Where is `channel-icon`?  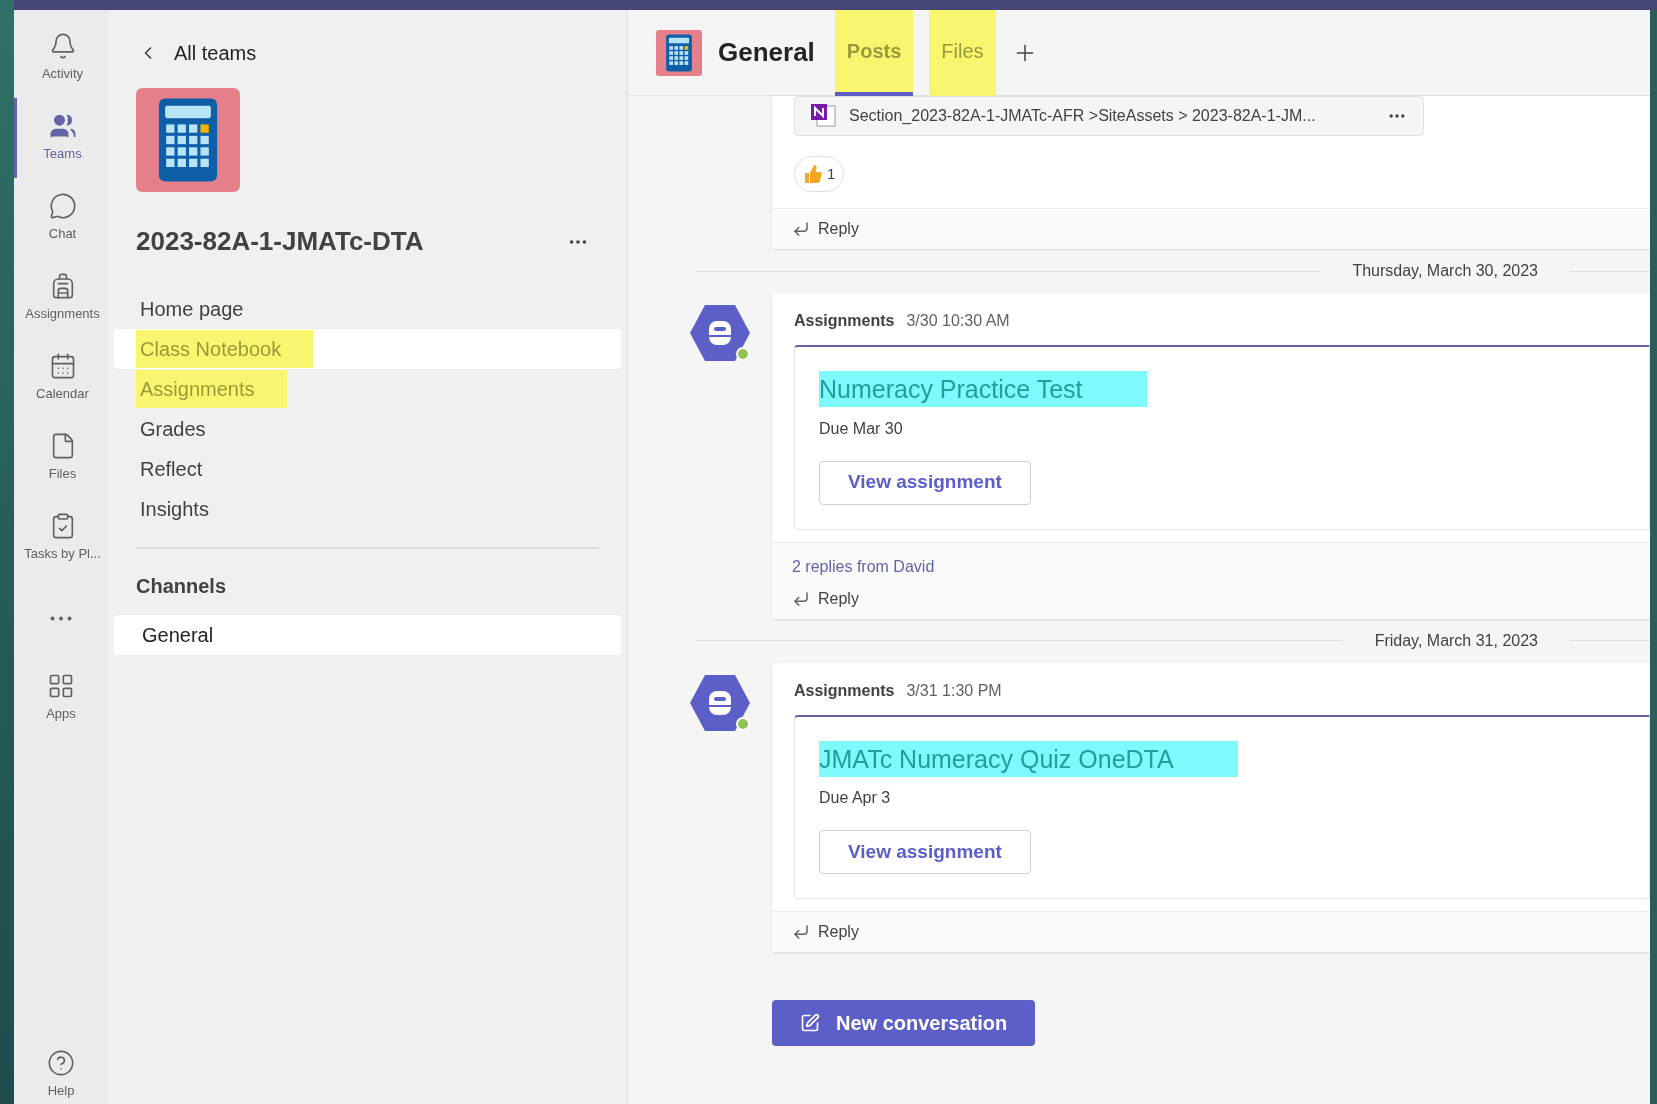 channel-icon is located at coordinates (679, 52).